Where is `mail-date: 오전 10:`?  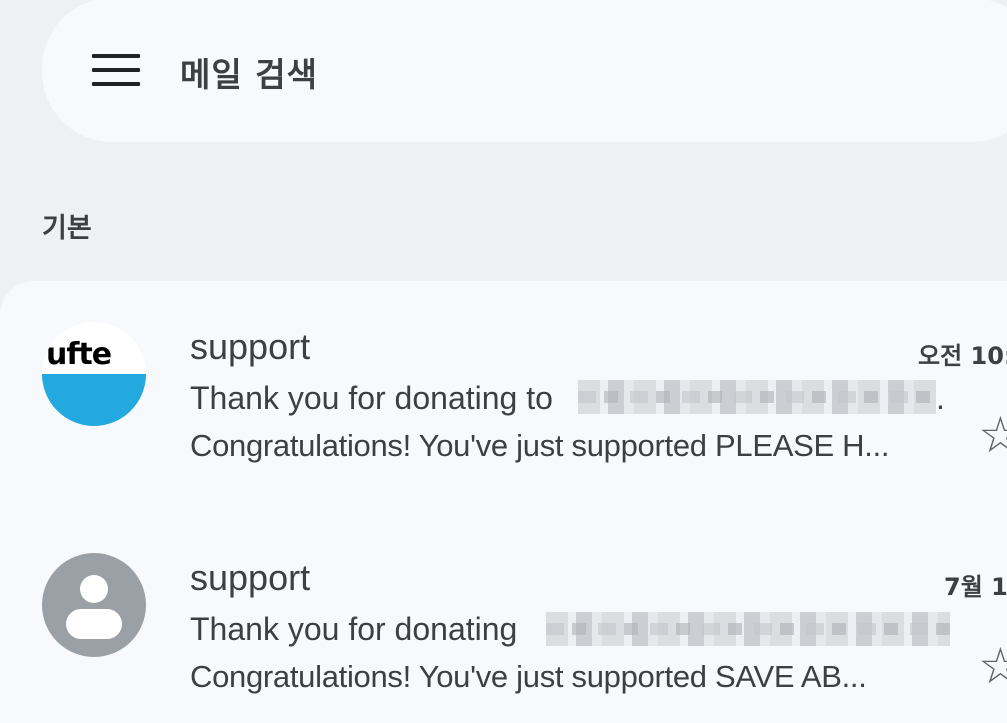 mail-date: 오전 10: is located at coordinates (962, 356).